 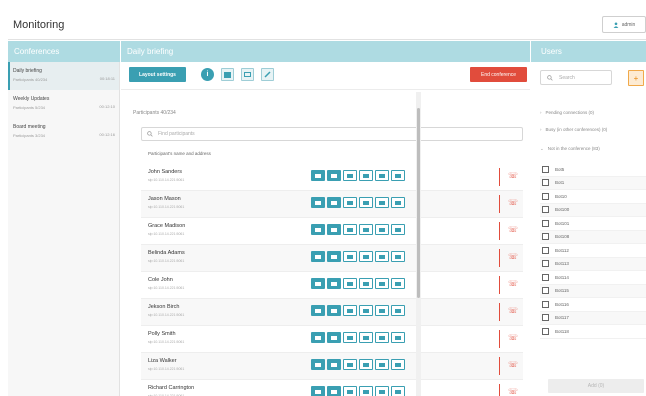 I want to click on users-section: › Pending connections (0), so click(x=567, y=112).